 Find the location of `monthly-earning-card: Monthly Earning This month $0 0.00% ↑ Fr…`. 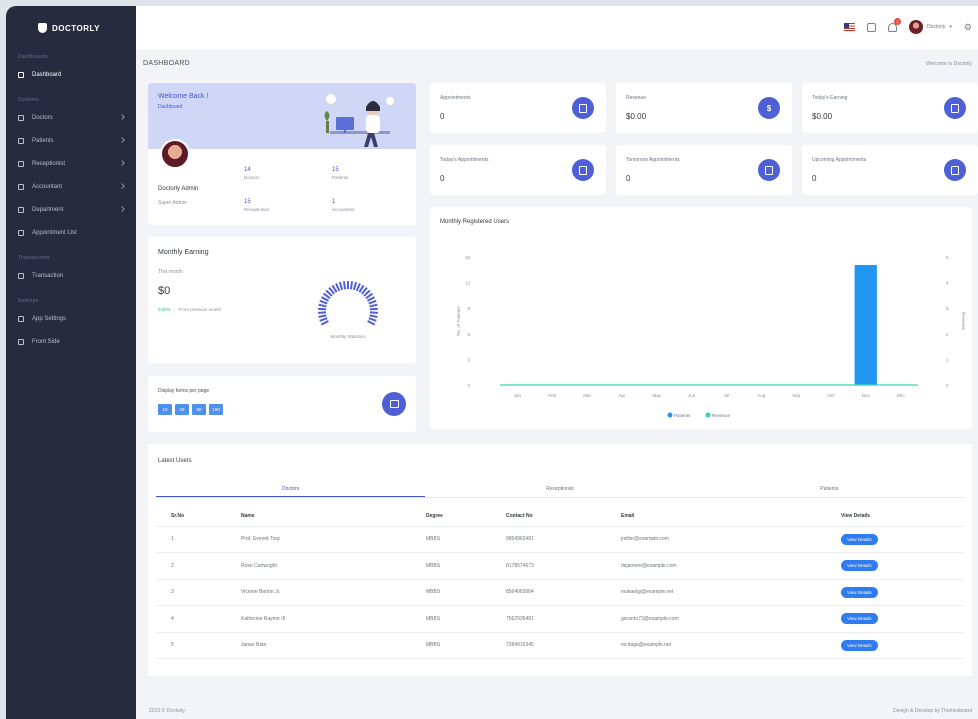

monthly-earning-card: Monthly Earning This month $0 0.00% ↑ Fr… is located at coordinates (282, 300).